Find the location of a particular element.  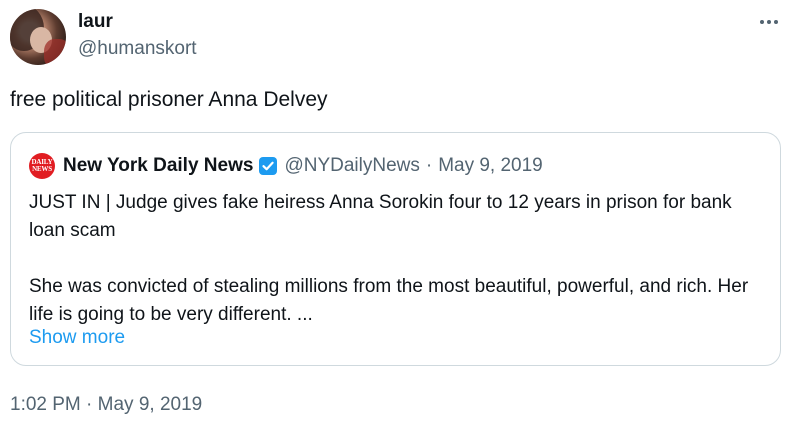

author-handle: @humanskort is located at coordinates (137, 49).